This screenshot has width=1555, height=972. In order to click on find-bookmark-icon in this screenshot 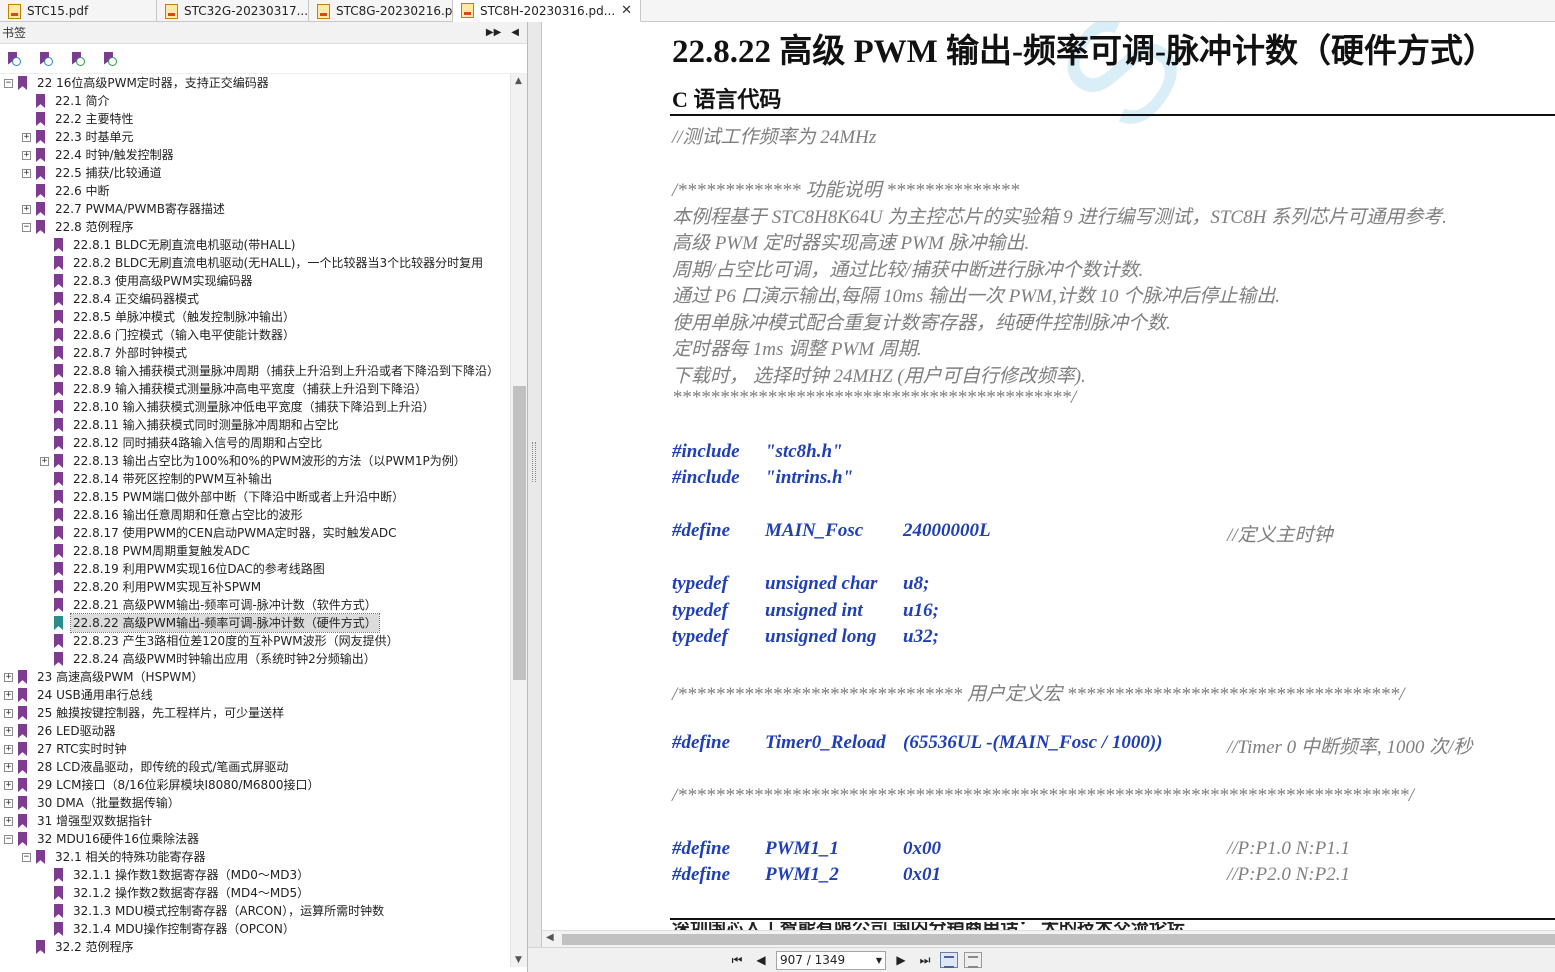, I will do `click(45, 59)`.